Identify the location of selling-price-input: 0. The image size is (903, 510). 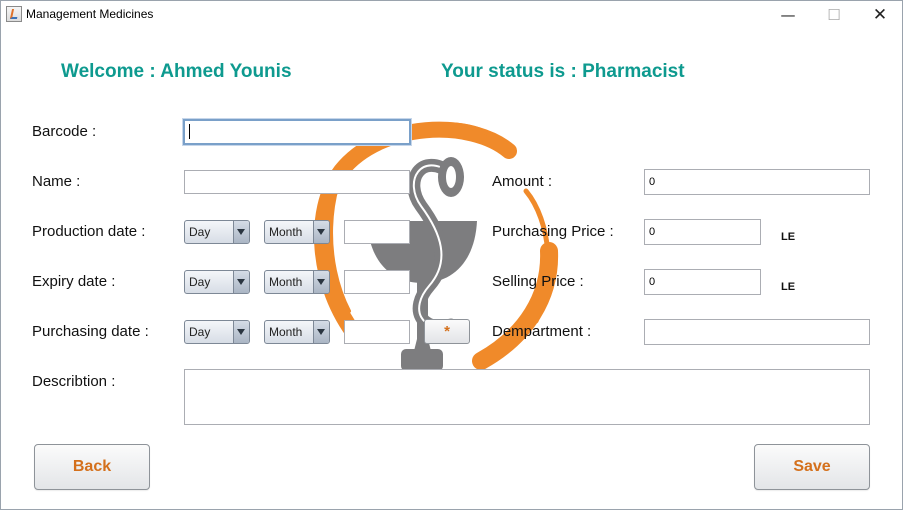
(702, 282).